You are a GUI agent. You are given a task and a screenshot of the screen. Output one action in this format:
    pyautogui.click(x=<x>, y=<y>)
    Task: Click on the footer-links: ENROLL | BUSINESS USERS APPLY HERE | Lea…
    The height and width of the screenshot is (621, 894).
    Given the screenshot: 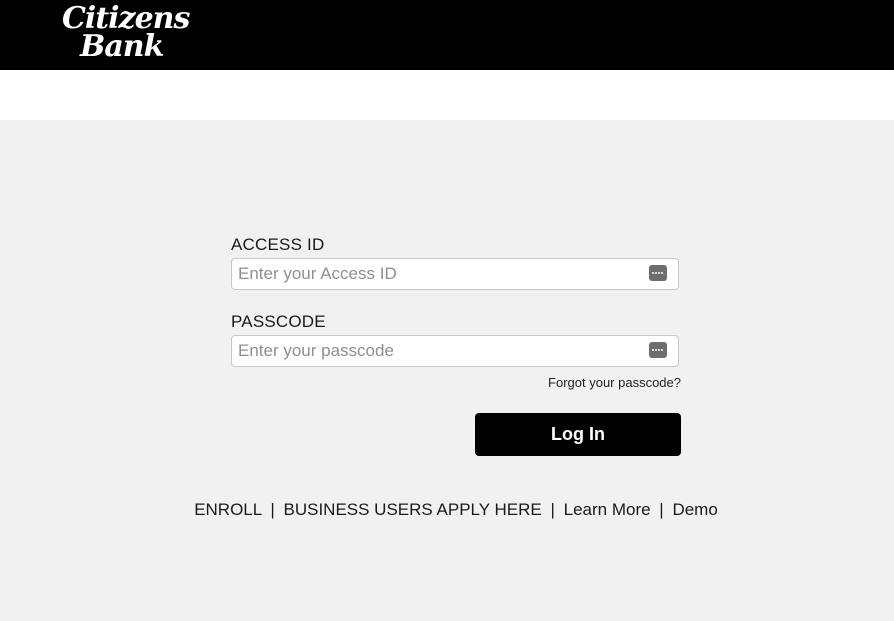 What is the action you would take?
    pyautogui.click(x=447, y=510)
    